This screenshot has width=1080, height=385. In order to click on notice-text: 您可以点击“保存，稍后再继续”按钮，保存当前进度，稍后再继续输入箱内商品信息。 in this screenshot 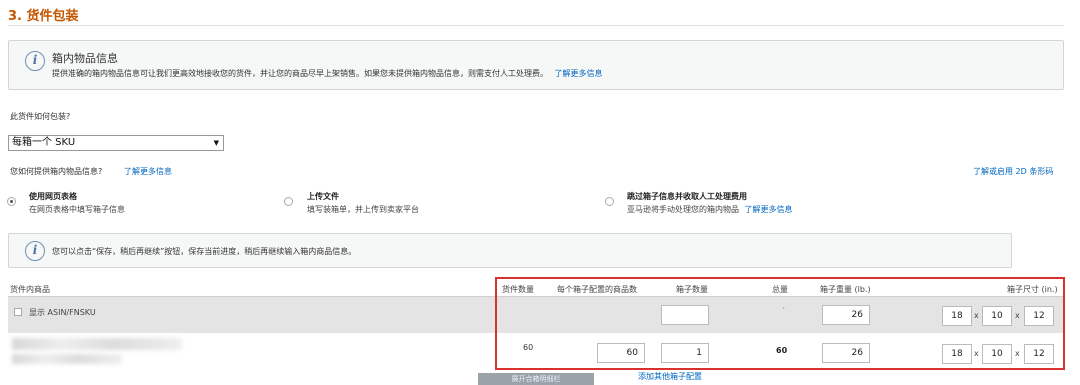, I will do `click(204, 251)`.